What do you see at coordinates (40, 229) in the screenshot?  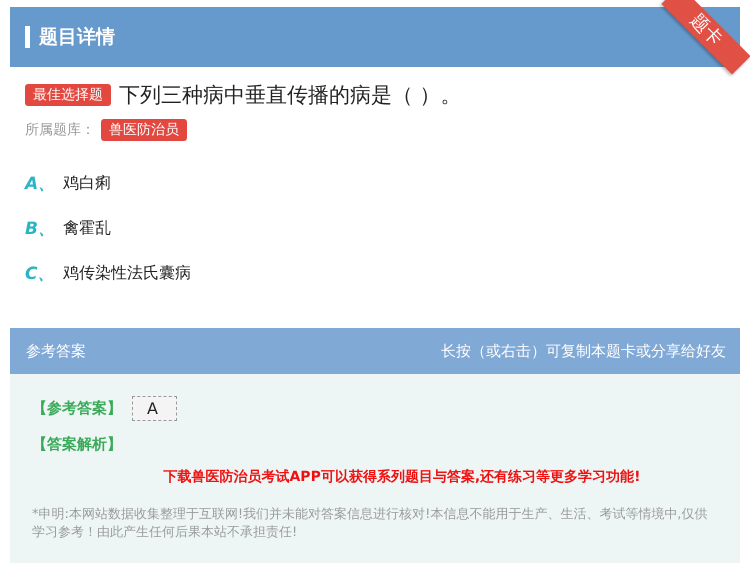 I see `option-letter: B、` at bounding box center [40, 229].